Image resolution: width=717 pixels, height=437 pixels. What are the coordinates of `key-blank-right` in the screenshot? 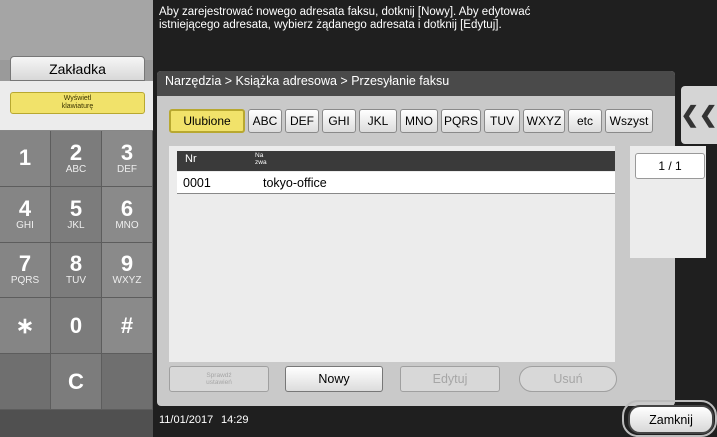 It's located at (127, 382).